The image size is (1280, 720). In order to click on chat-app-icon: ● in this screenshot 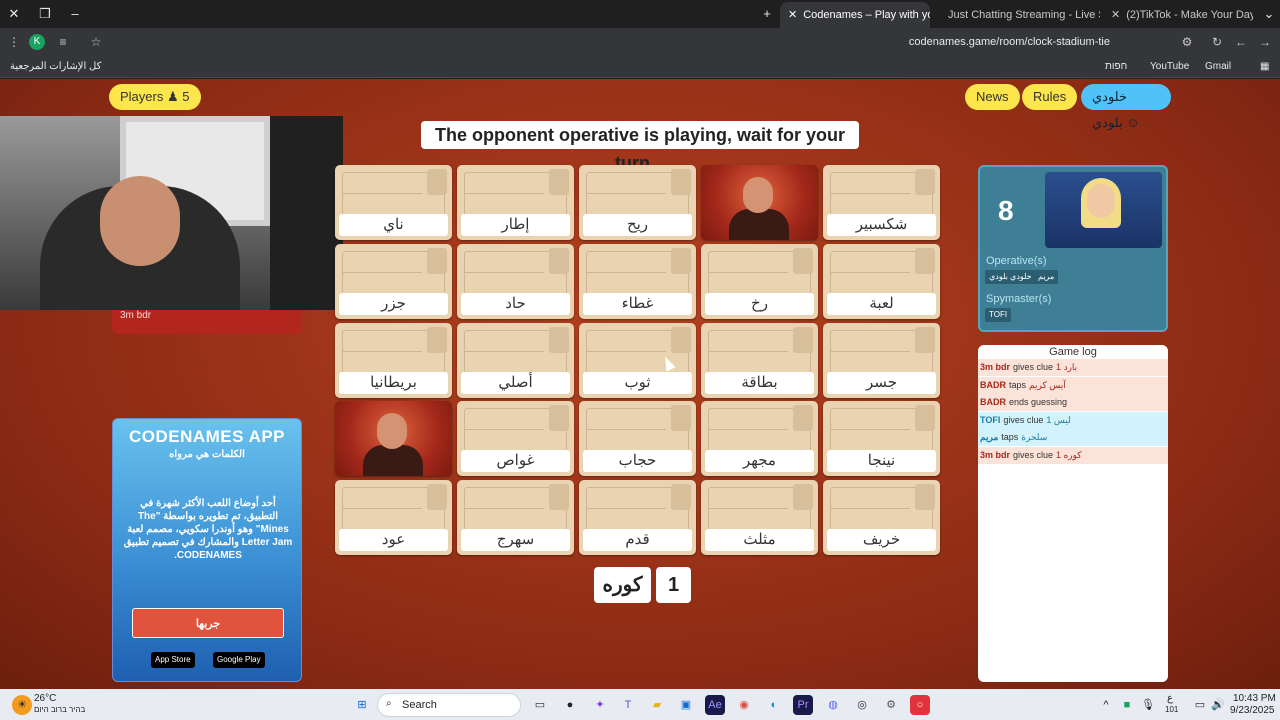, I will do `click(570, 705)`.